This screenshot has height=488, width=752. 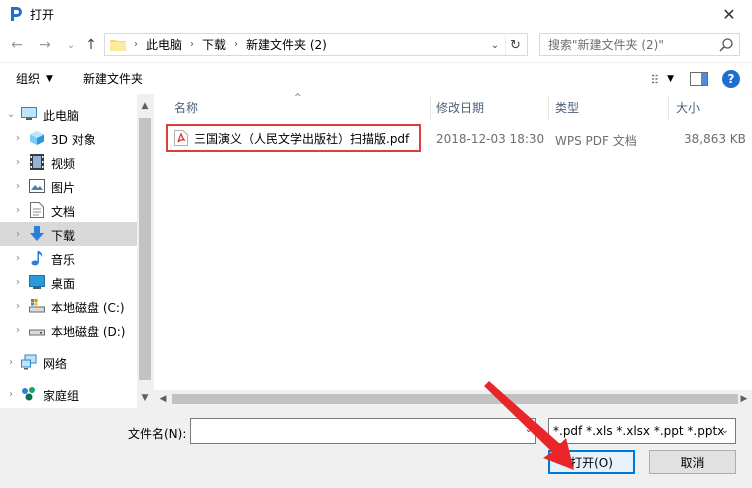 I want to click on drive-d-icon, so click(x=37, y=330).